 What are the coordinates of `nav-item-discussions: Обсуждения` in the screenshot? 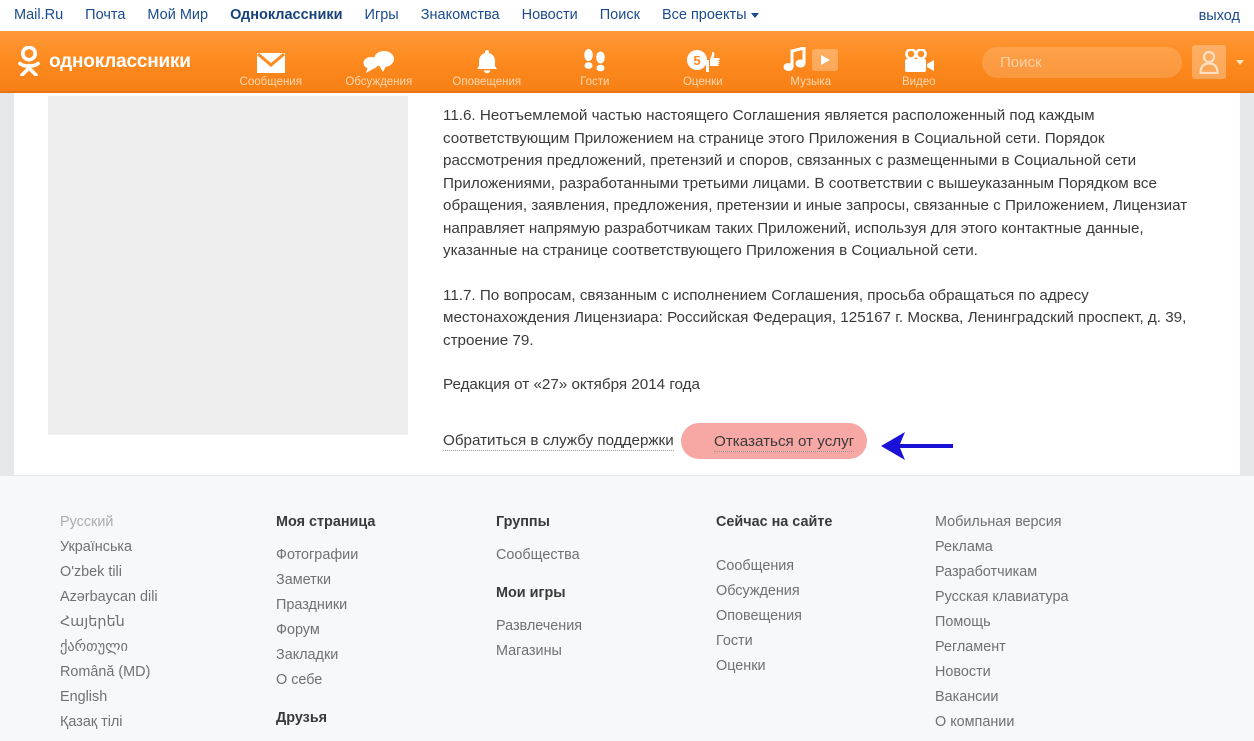 It's located at (379, 62).